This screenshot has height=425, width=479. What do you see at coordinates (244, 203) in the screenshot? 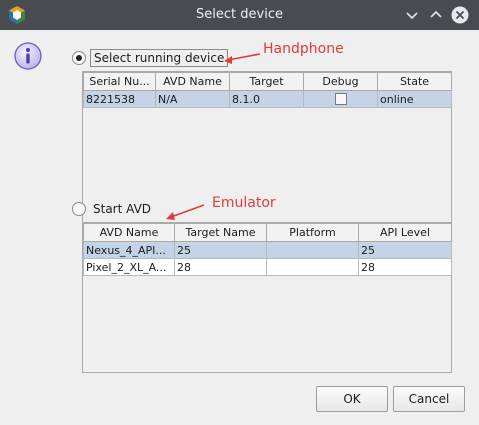
I see `emulator-annotation: Emulator` at bounding box center [244, 203].